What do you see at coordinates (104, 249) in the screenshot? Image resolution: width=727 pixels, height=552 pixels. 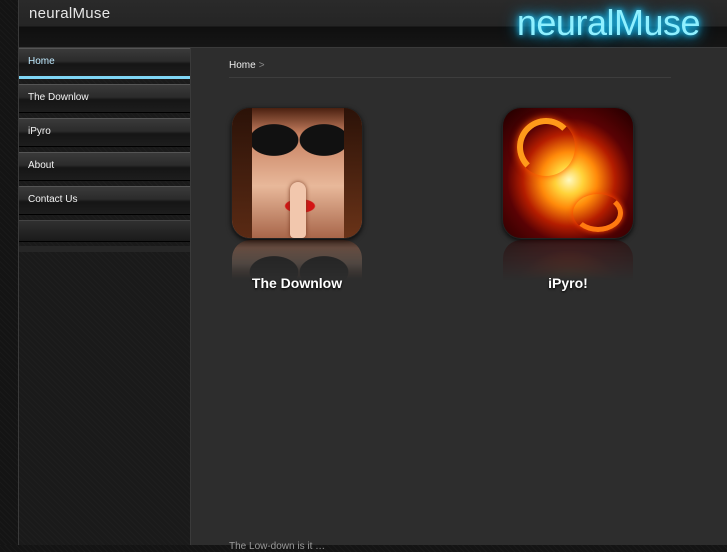 I see `sidebar-divider` at bounding box center [104, 249].